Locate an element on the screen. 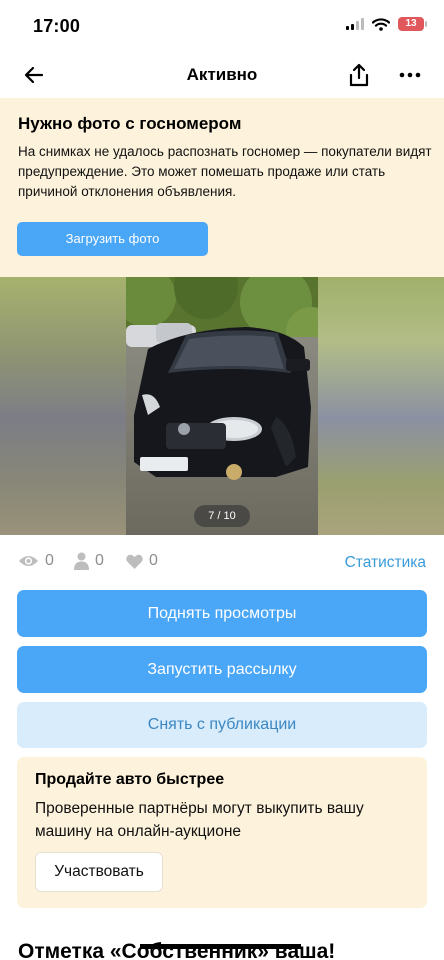  favorites-stat: 0 is located at coordinates (142, 561).